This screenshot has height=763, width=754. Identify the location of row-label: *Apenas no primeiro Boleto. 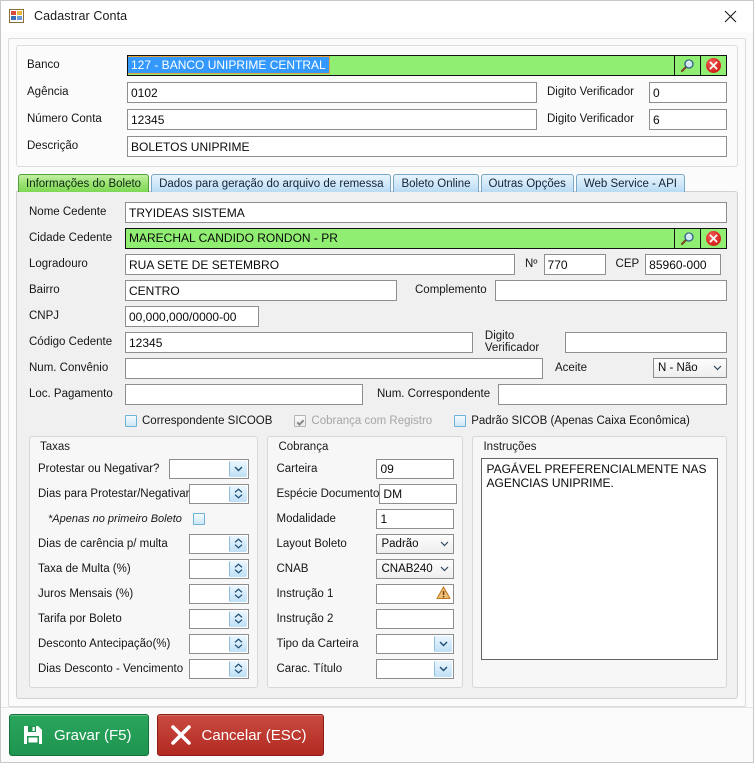
(115, 518).